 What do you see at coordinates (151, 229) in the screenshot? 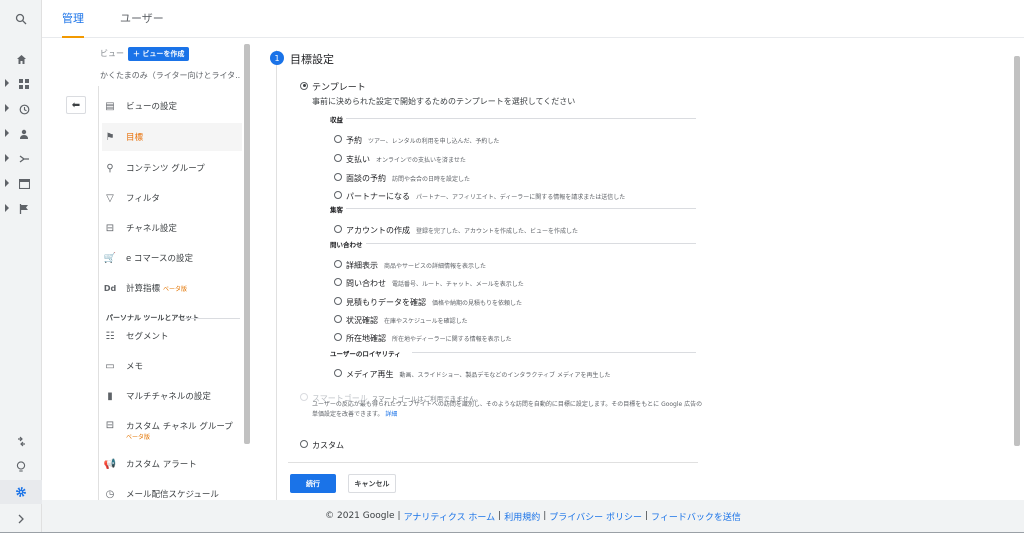
I see `menu-item-label: チャネル設定` at bounding box center [151, 229].